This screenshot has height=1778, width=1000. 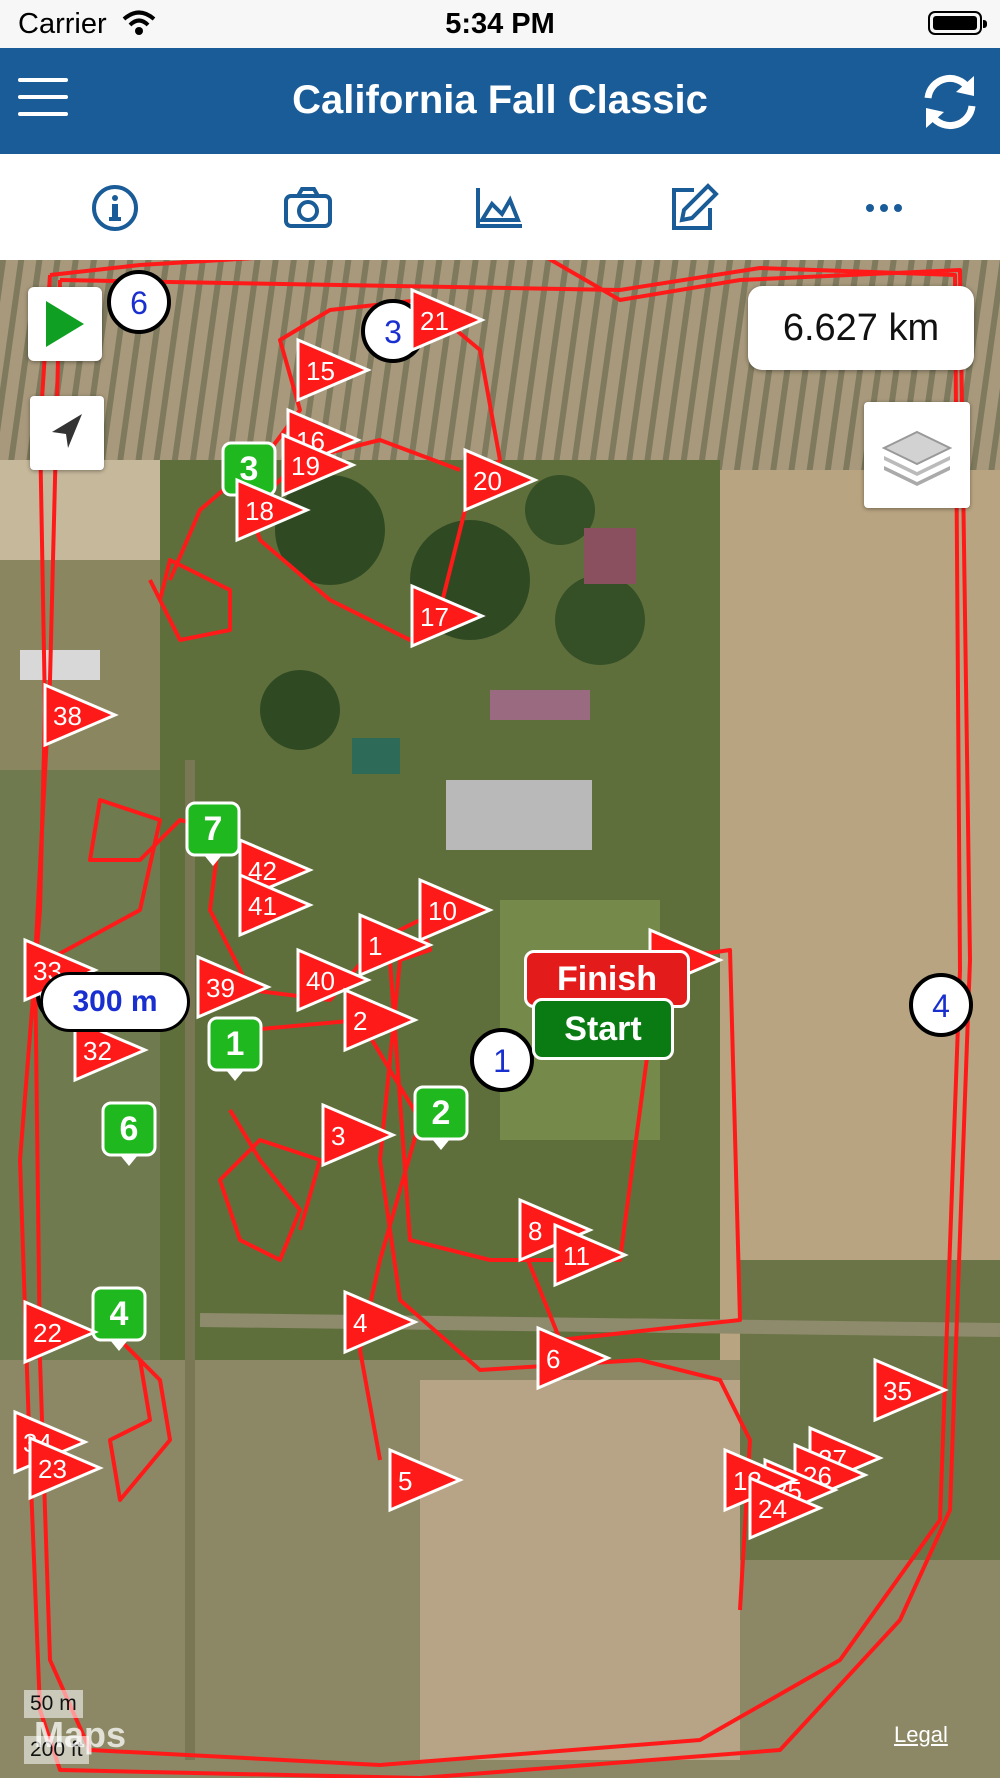 What do you see at coordinates (576, 1256) in the screenshot?
I see `checkpoint-flag-label: 11` at bounding box center [576, 1256].